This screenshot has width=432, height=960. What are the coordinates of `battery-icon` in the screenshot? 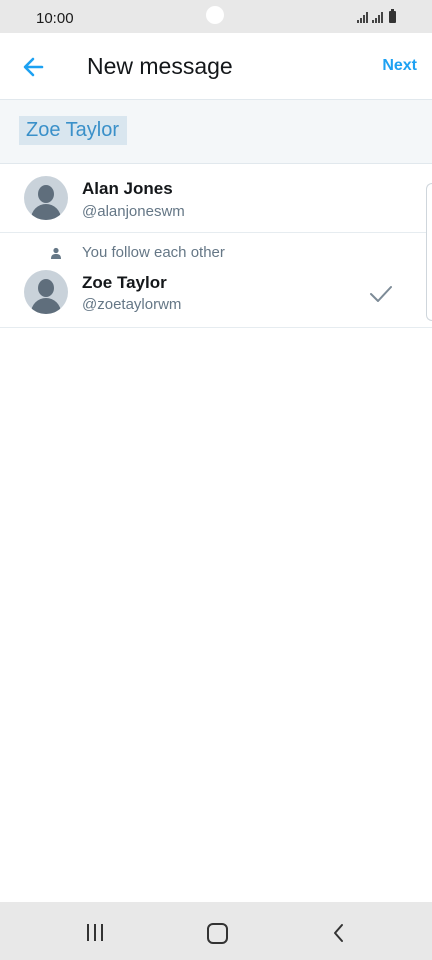 It's located at (392, 16).